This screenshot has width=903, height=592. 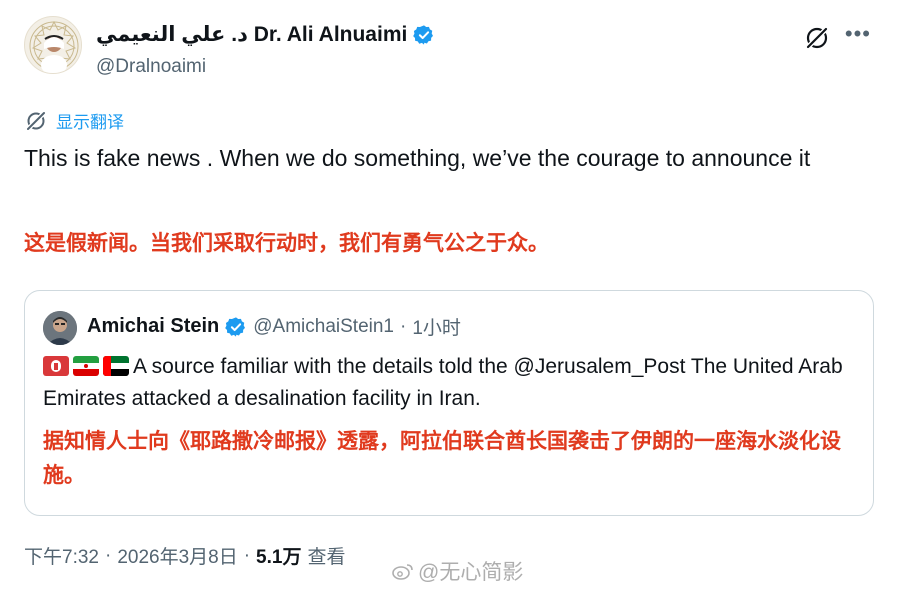 I want to click on quoted-avatar-image, so click(x=60, y=328).